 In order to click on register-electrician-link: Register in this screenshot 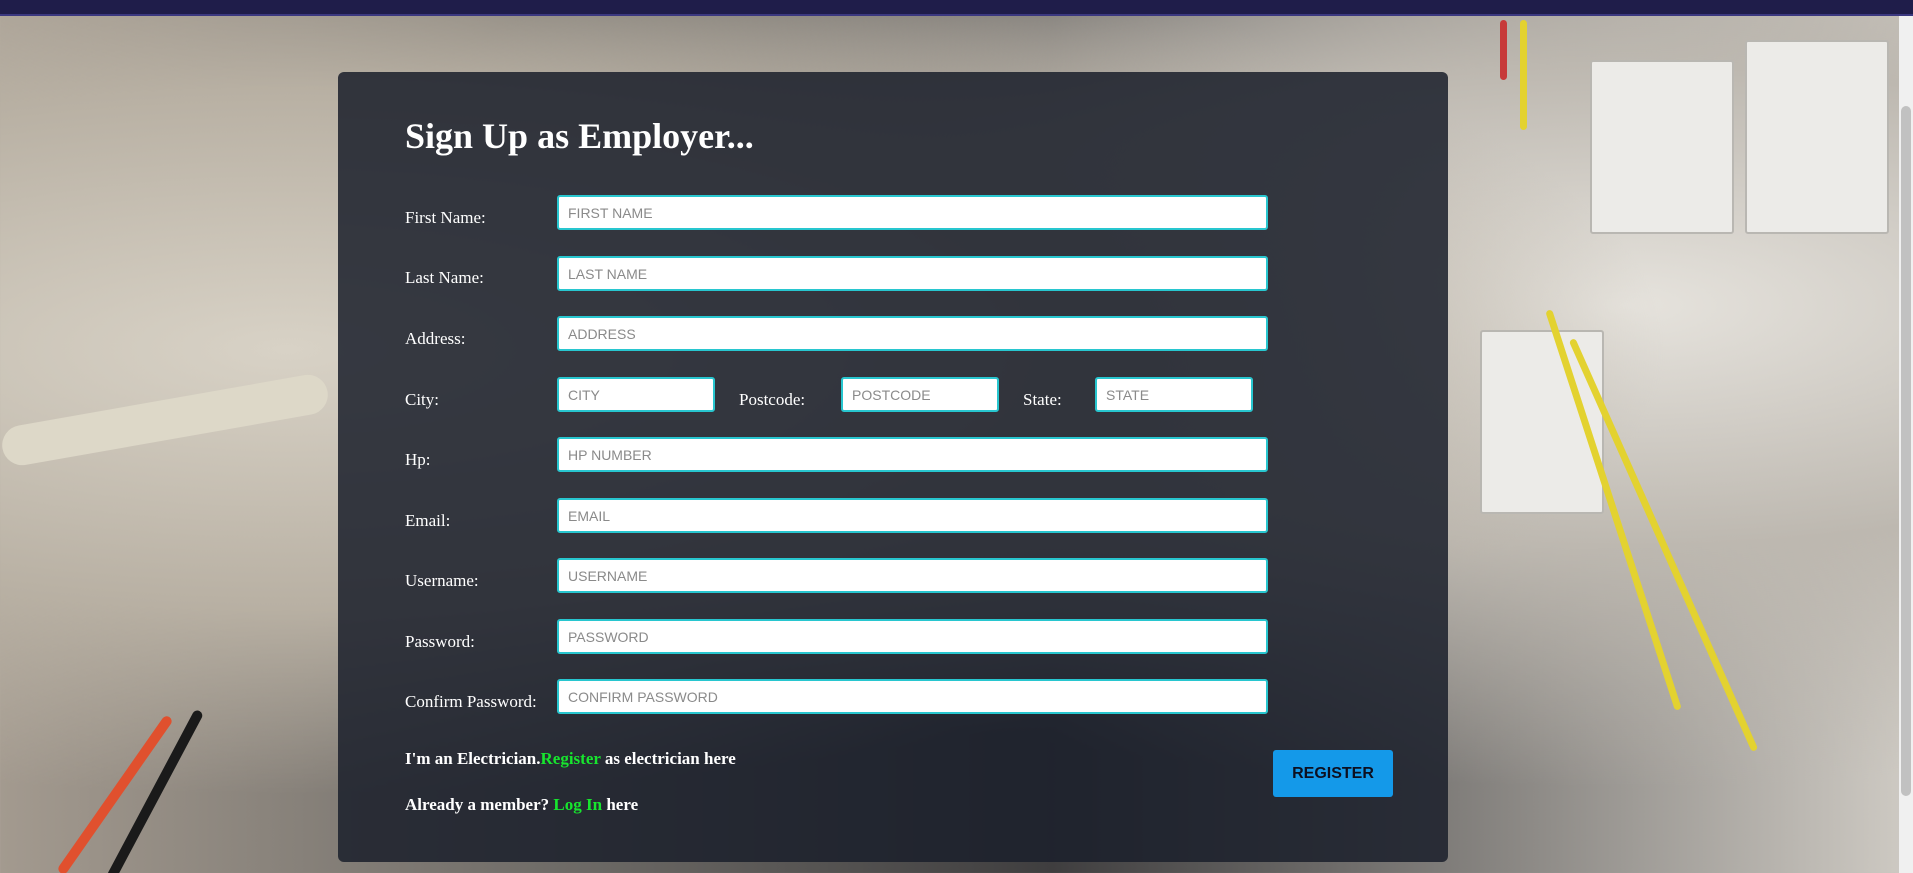, I will do `click(571, 758)`.